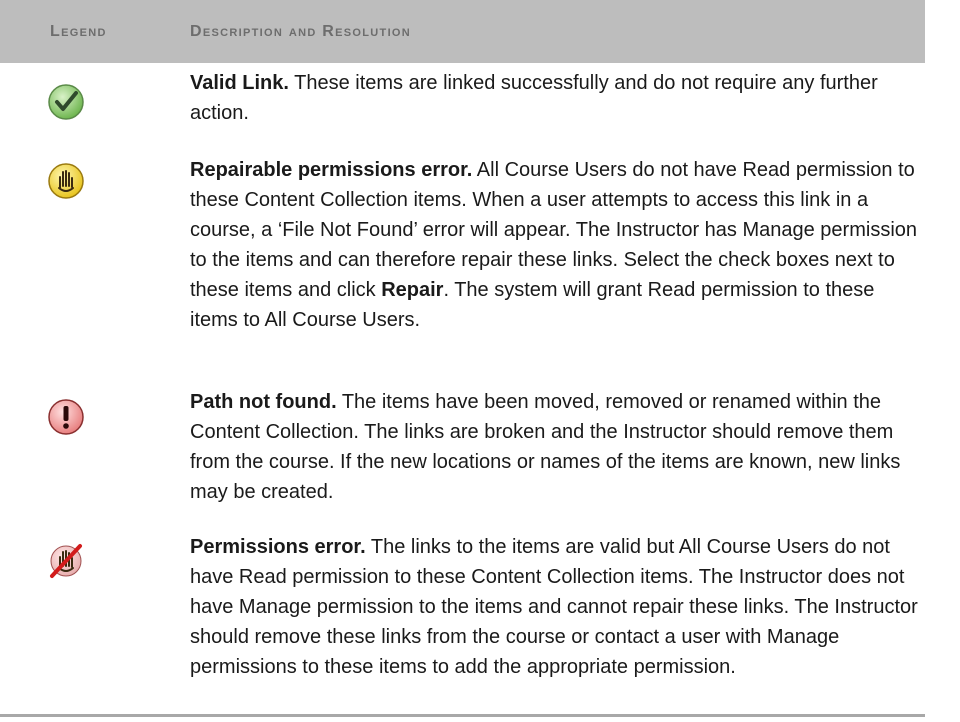  Describe the element at coordinates (331, 170) in the screenshot. I see `row-title: Repairable permissions error.` at that location.